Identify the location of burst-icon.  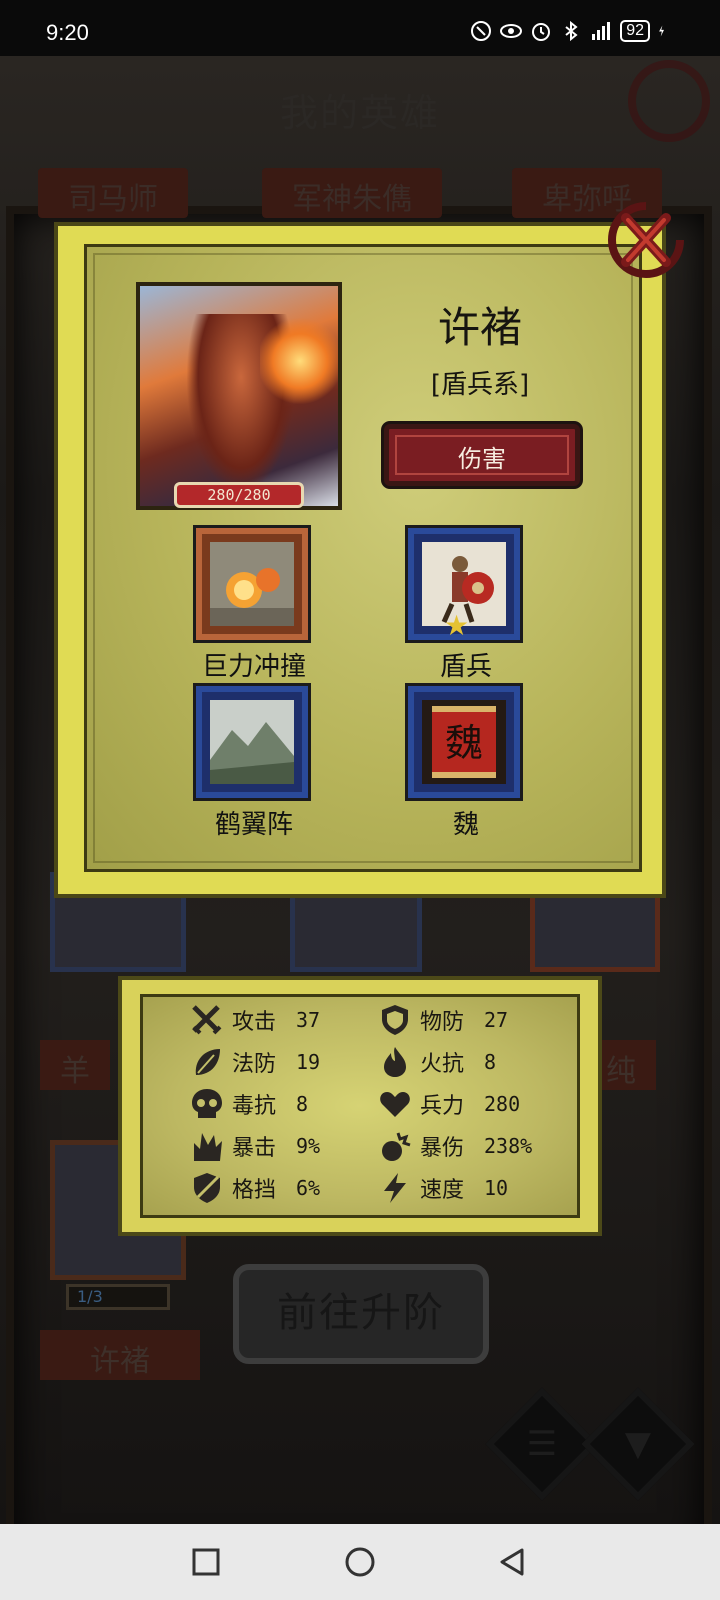
(396, 1146).